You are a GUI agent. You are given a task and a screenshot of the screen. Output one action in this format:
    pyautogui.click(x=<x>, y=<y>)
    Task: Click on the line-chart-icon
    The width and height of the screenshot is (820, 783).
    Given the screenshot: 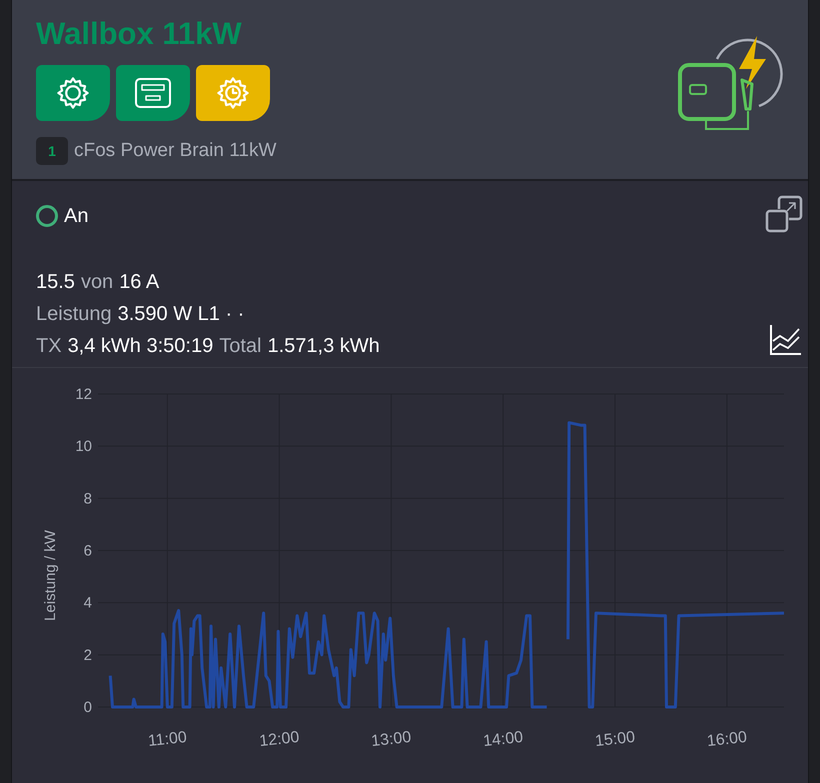 What is the action you would take?
    pyautogui.click(x=786, y=340)
    